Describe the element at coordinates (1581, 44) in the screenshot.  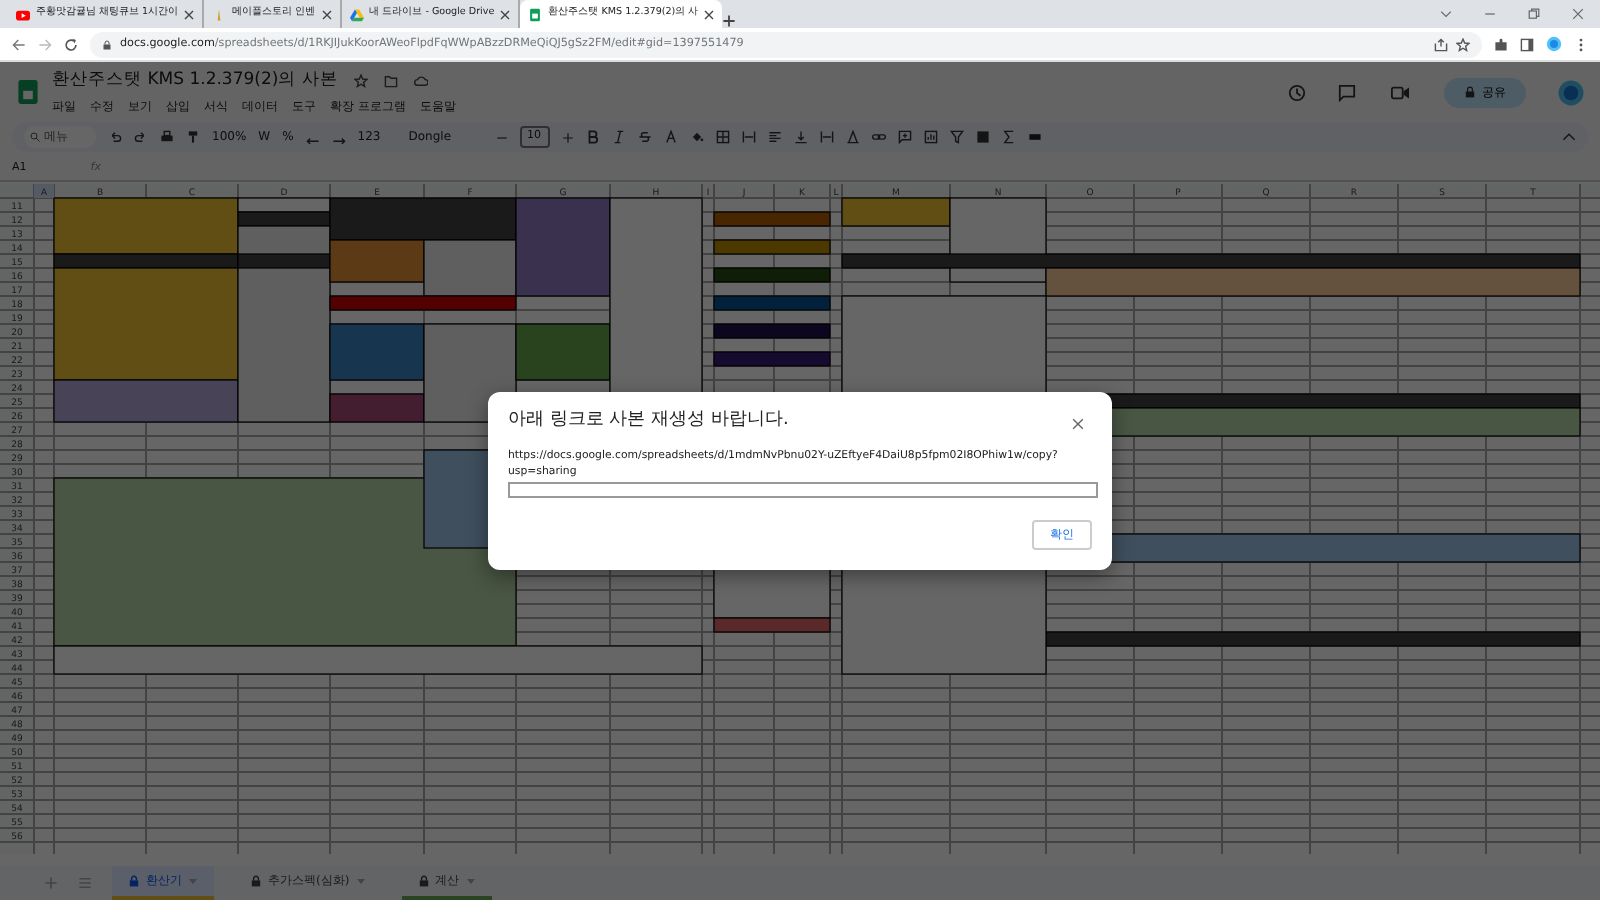
I see `more-icon` at that location.